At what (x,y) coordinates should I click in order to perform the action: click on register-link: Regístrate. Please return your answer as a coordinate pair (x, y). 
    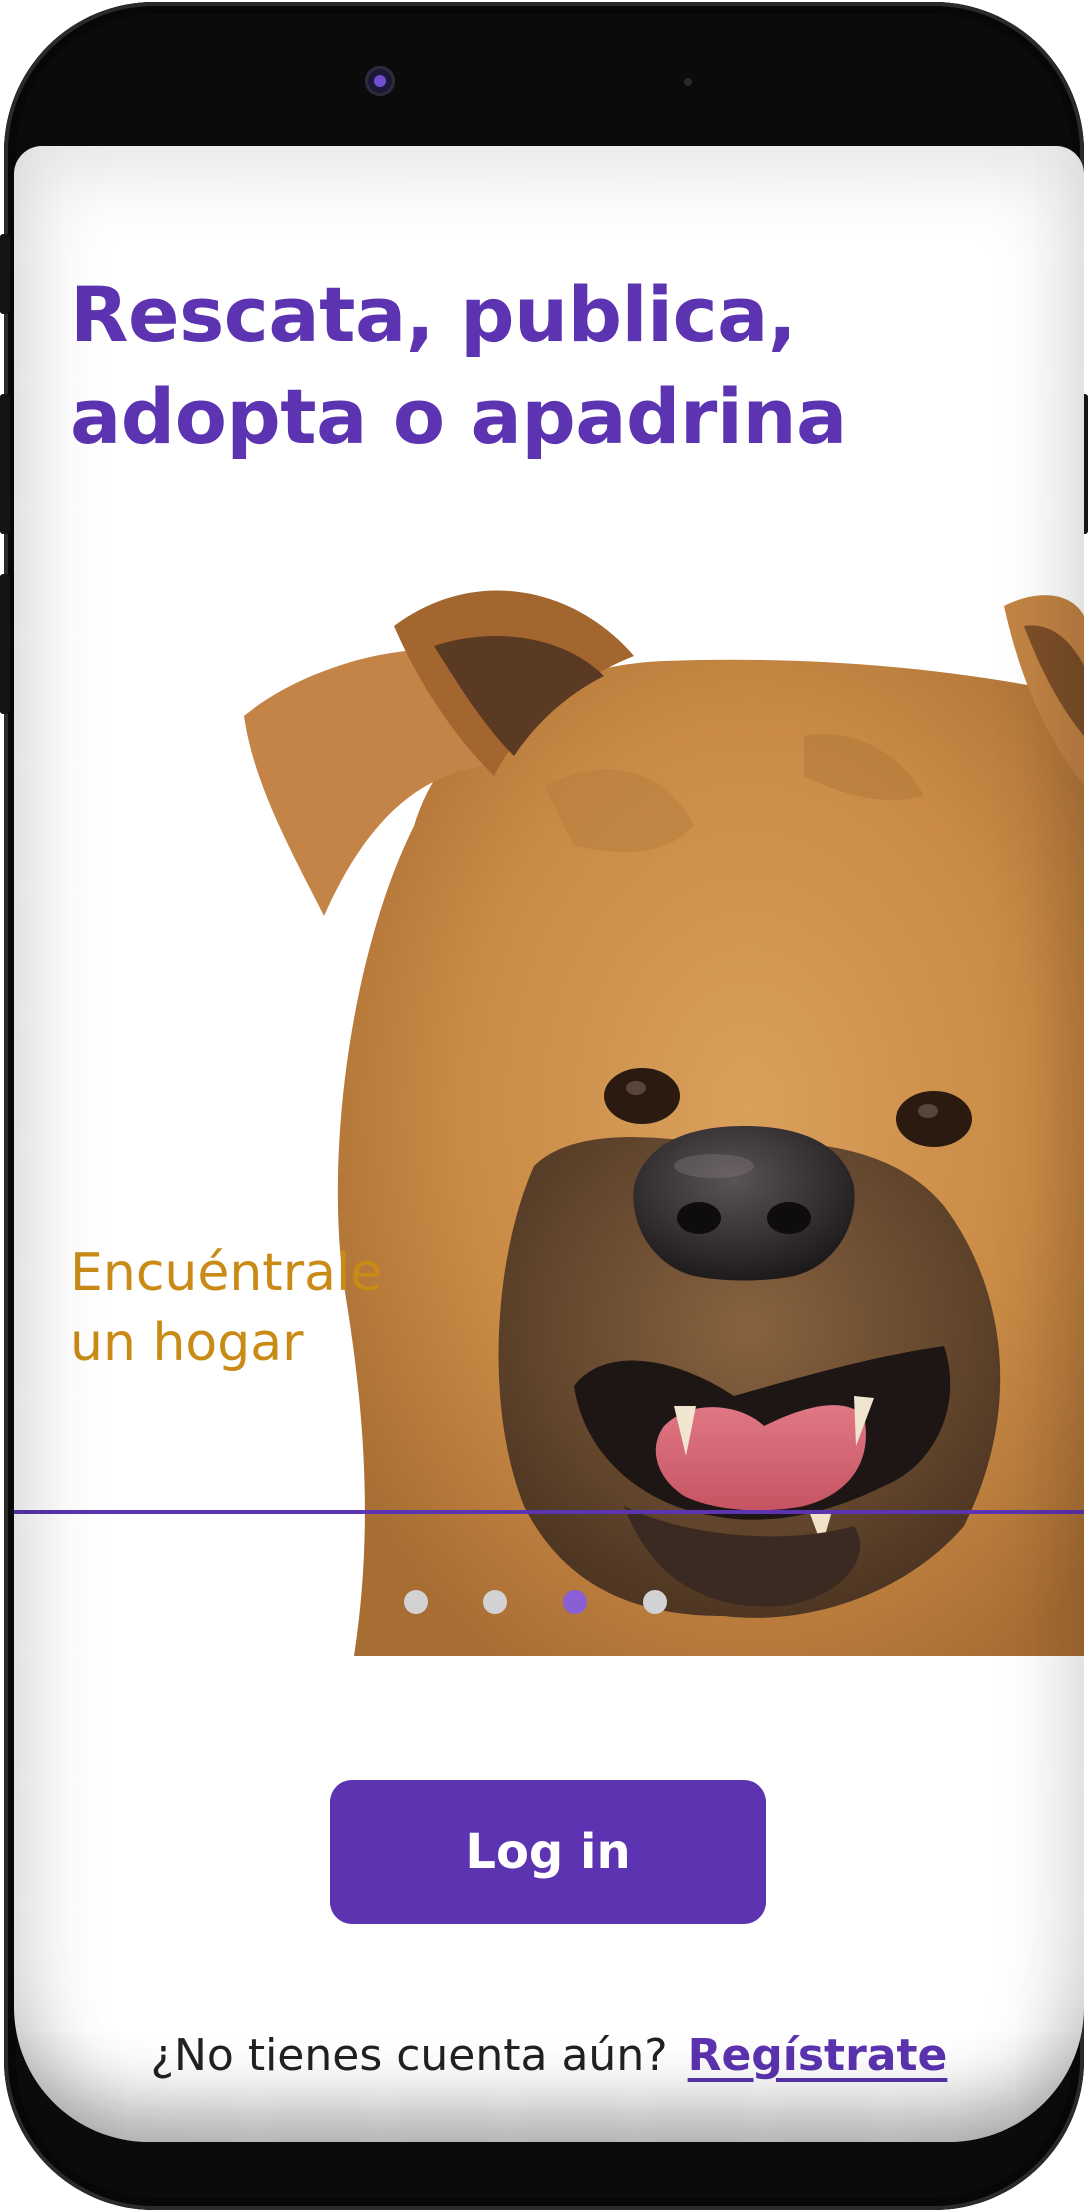
    Looking at the image, I should click on (818, 2055).